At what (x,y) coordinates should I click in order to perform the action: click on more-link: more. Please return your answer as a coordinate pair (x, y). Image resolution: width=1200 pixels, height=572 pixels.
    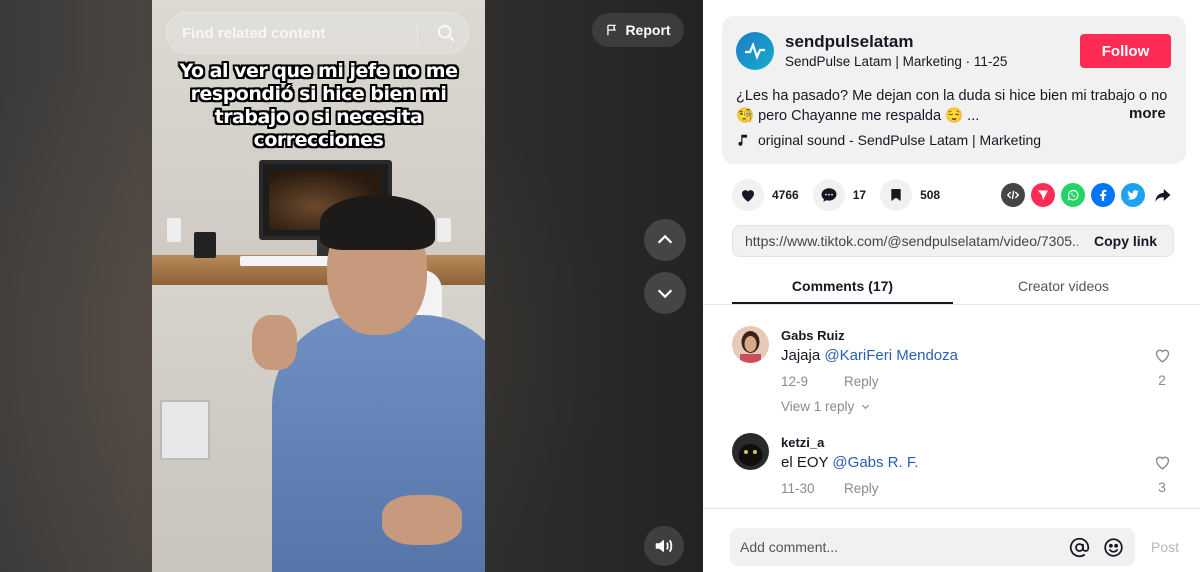
    Looking at the image, I should click on (1147, 113).